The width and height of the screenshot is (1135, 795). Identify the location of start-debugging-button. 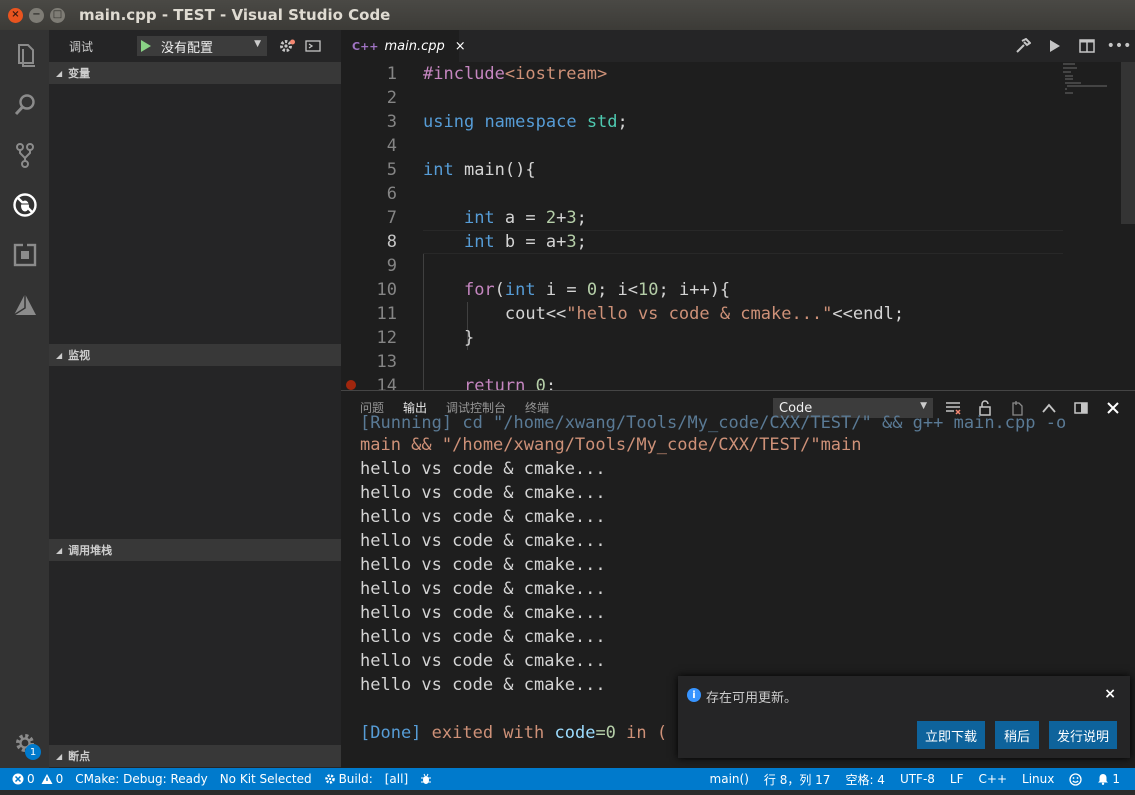
(146, 46).